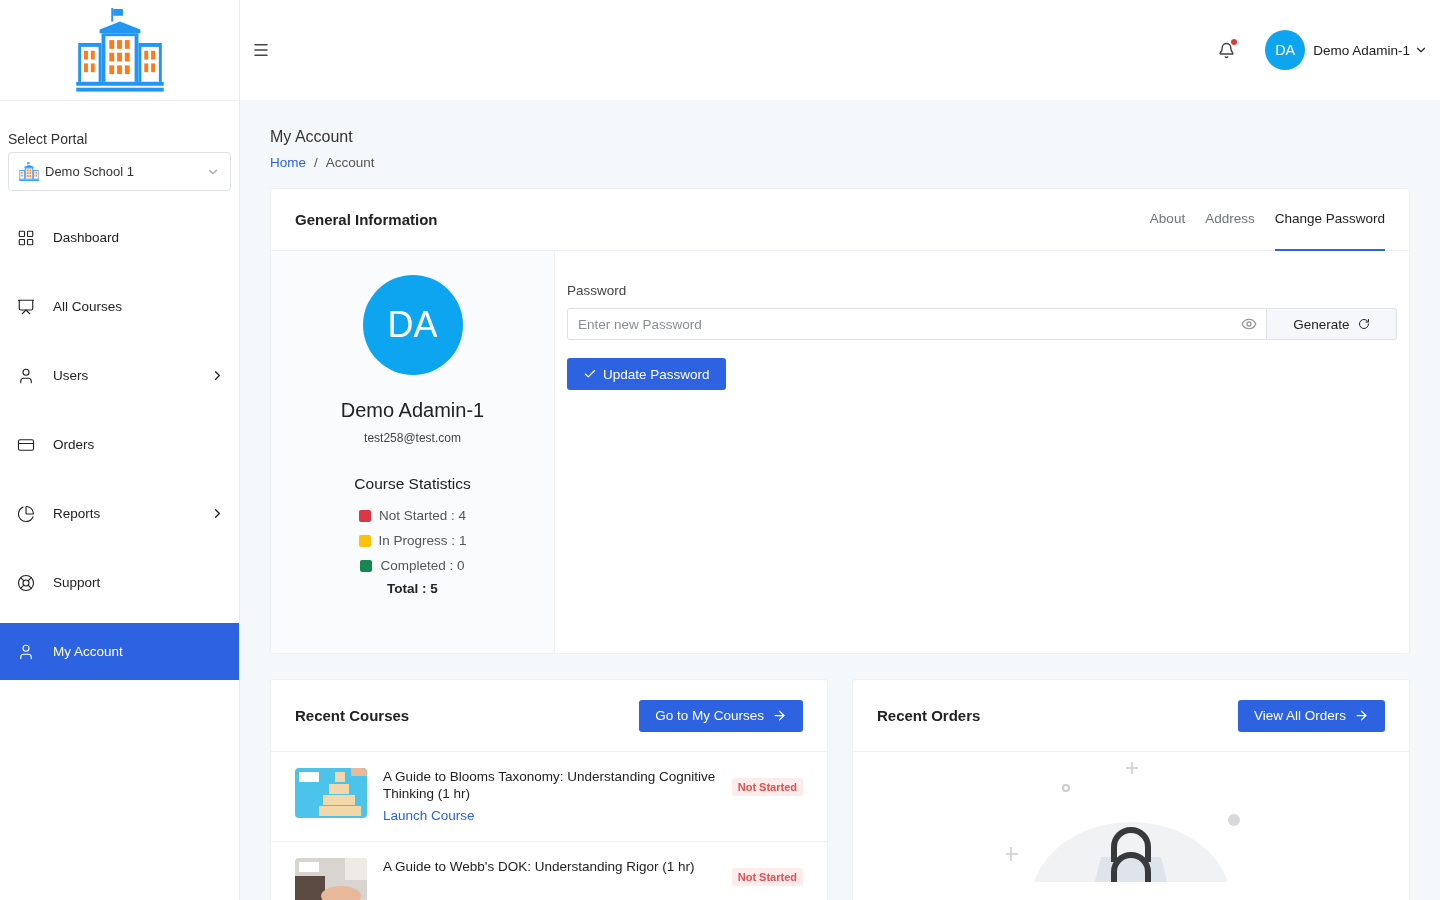 The height and width of the screenshot is (900, 1440). What do you see at coordinates (119, 306) in the screenshot?
I see `nav-item: All Courses` at bounding box center [119, 306].